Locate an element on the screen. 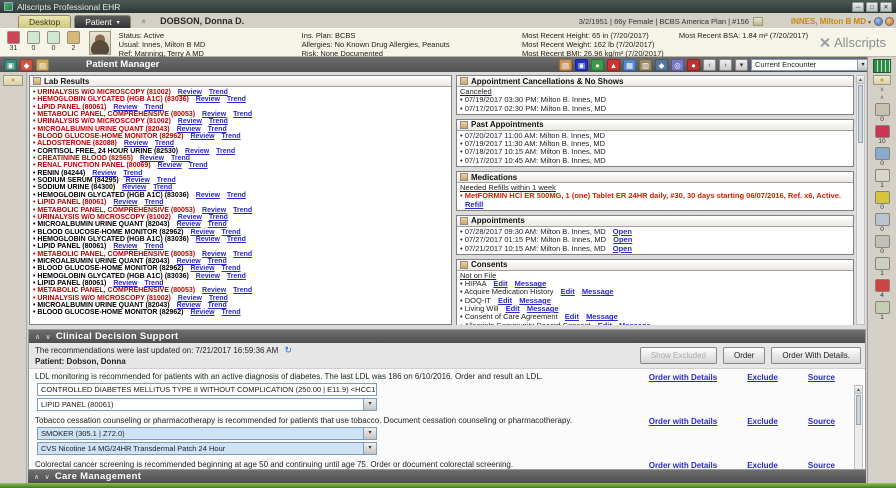 The image size is (896, 488). rail-scroll-up-icon: ∨ is located at coordinates (882, 90).